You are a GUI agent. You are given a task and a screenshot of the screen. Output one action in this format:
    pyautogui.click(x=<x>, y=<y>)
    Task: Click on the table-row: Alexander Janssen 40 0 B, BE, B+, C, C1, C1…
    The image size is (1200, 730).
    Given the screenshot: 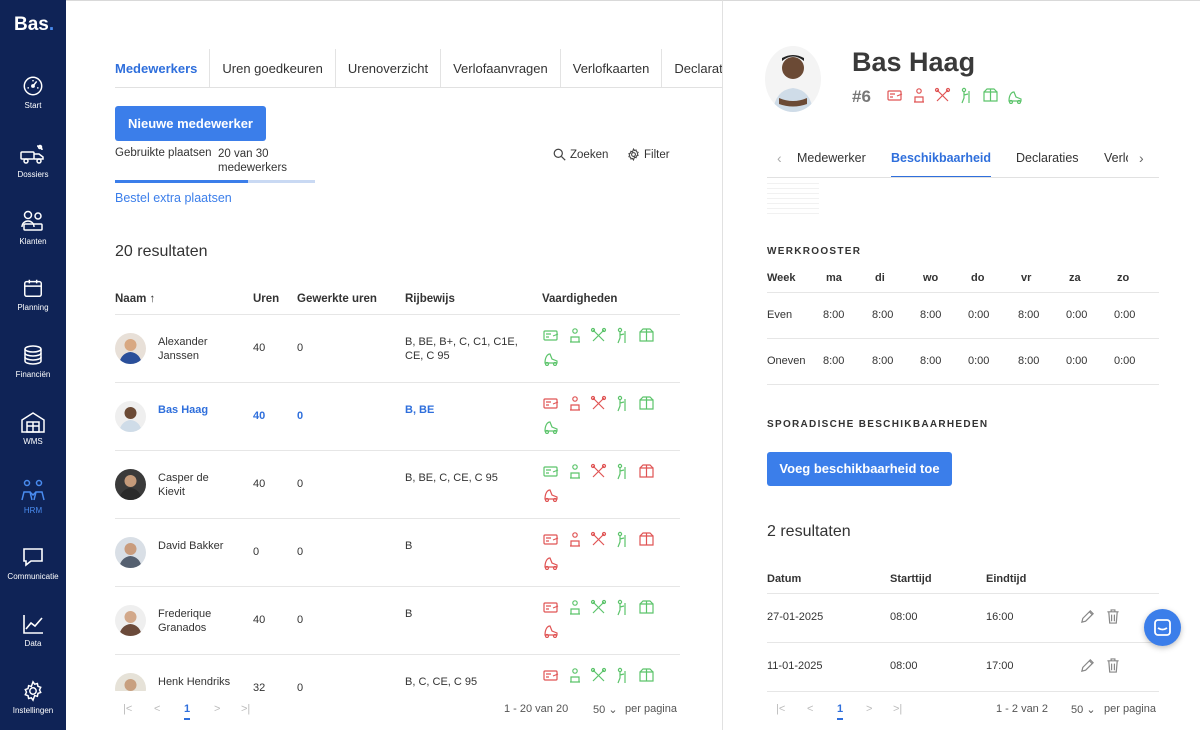 What is the action you would take?
    pyautogui.click(x=397, y=348)
    